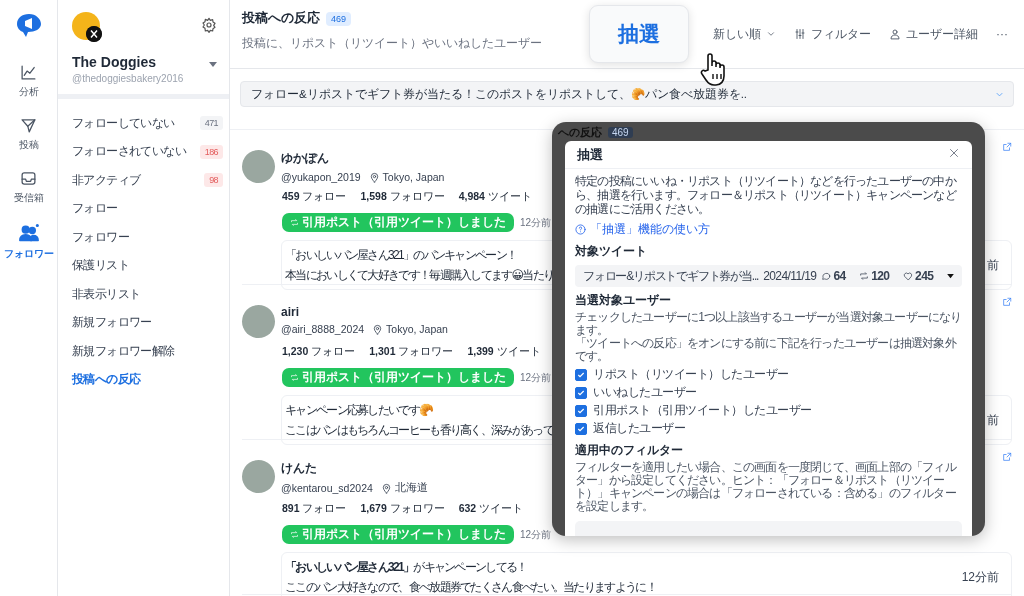  Describe the element at coordinates (714, 69) in the screenshot. I see `hand-cursor-icon` at that location.